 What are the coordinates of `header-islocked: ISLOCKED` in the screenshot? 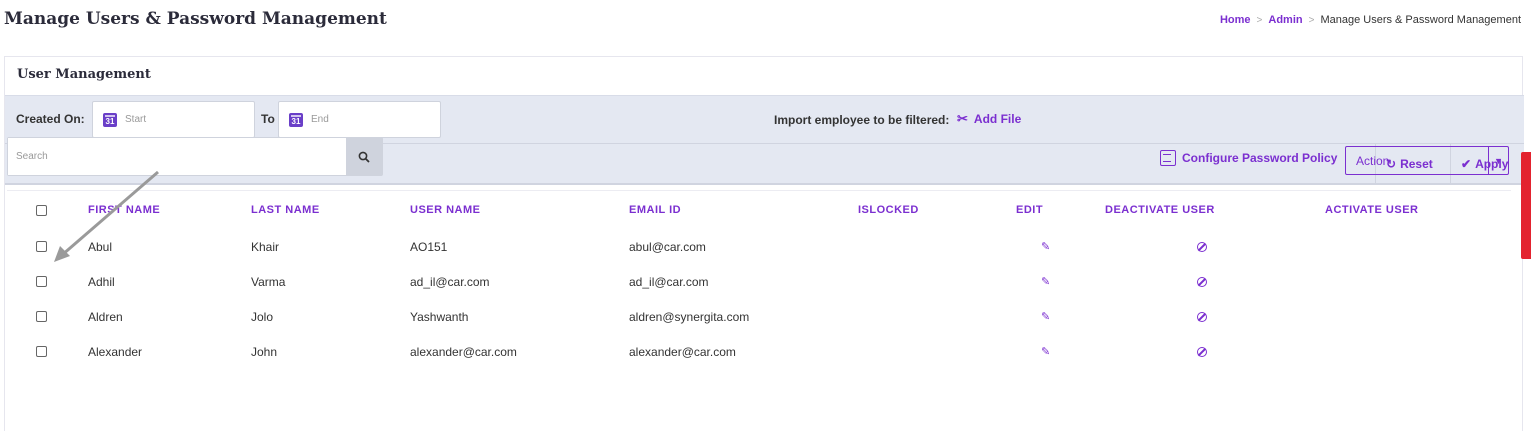 It's located at (888, 210).